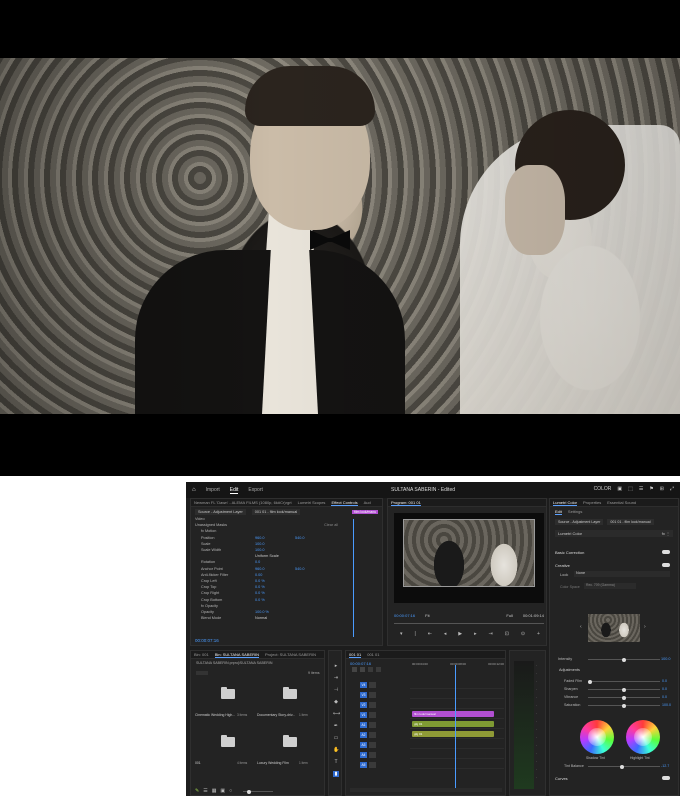  I want to click on track-target-toggle: V4, so click(363, 685).